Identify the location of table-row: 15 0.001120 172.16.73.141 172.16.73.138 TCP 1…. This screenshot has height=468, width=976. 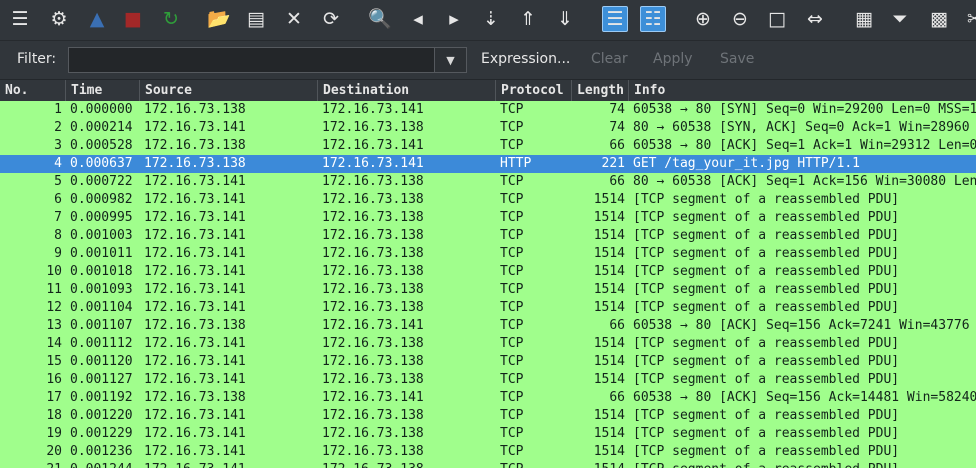
(488, 362).